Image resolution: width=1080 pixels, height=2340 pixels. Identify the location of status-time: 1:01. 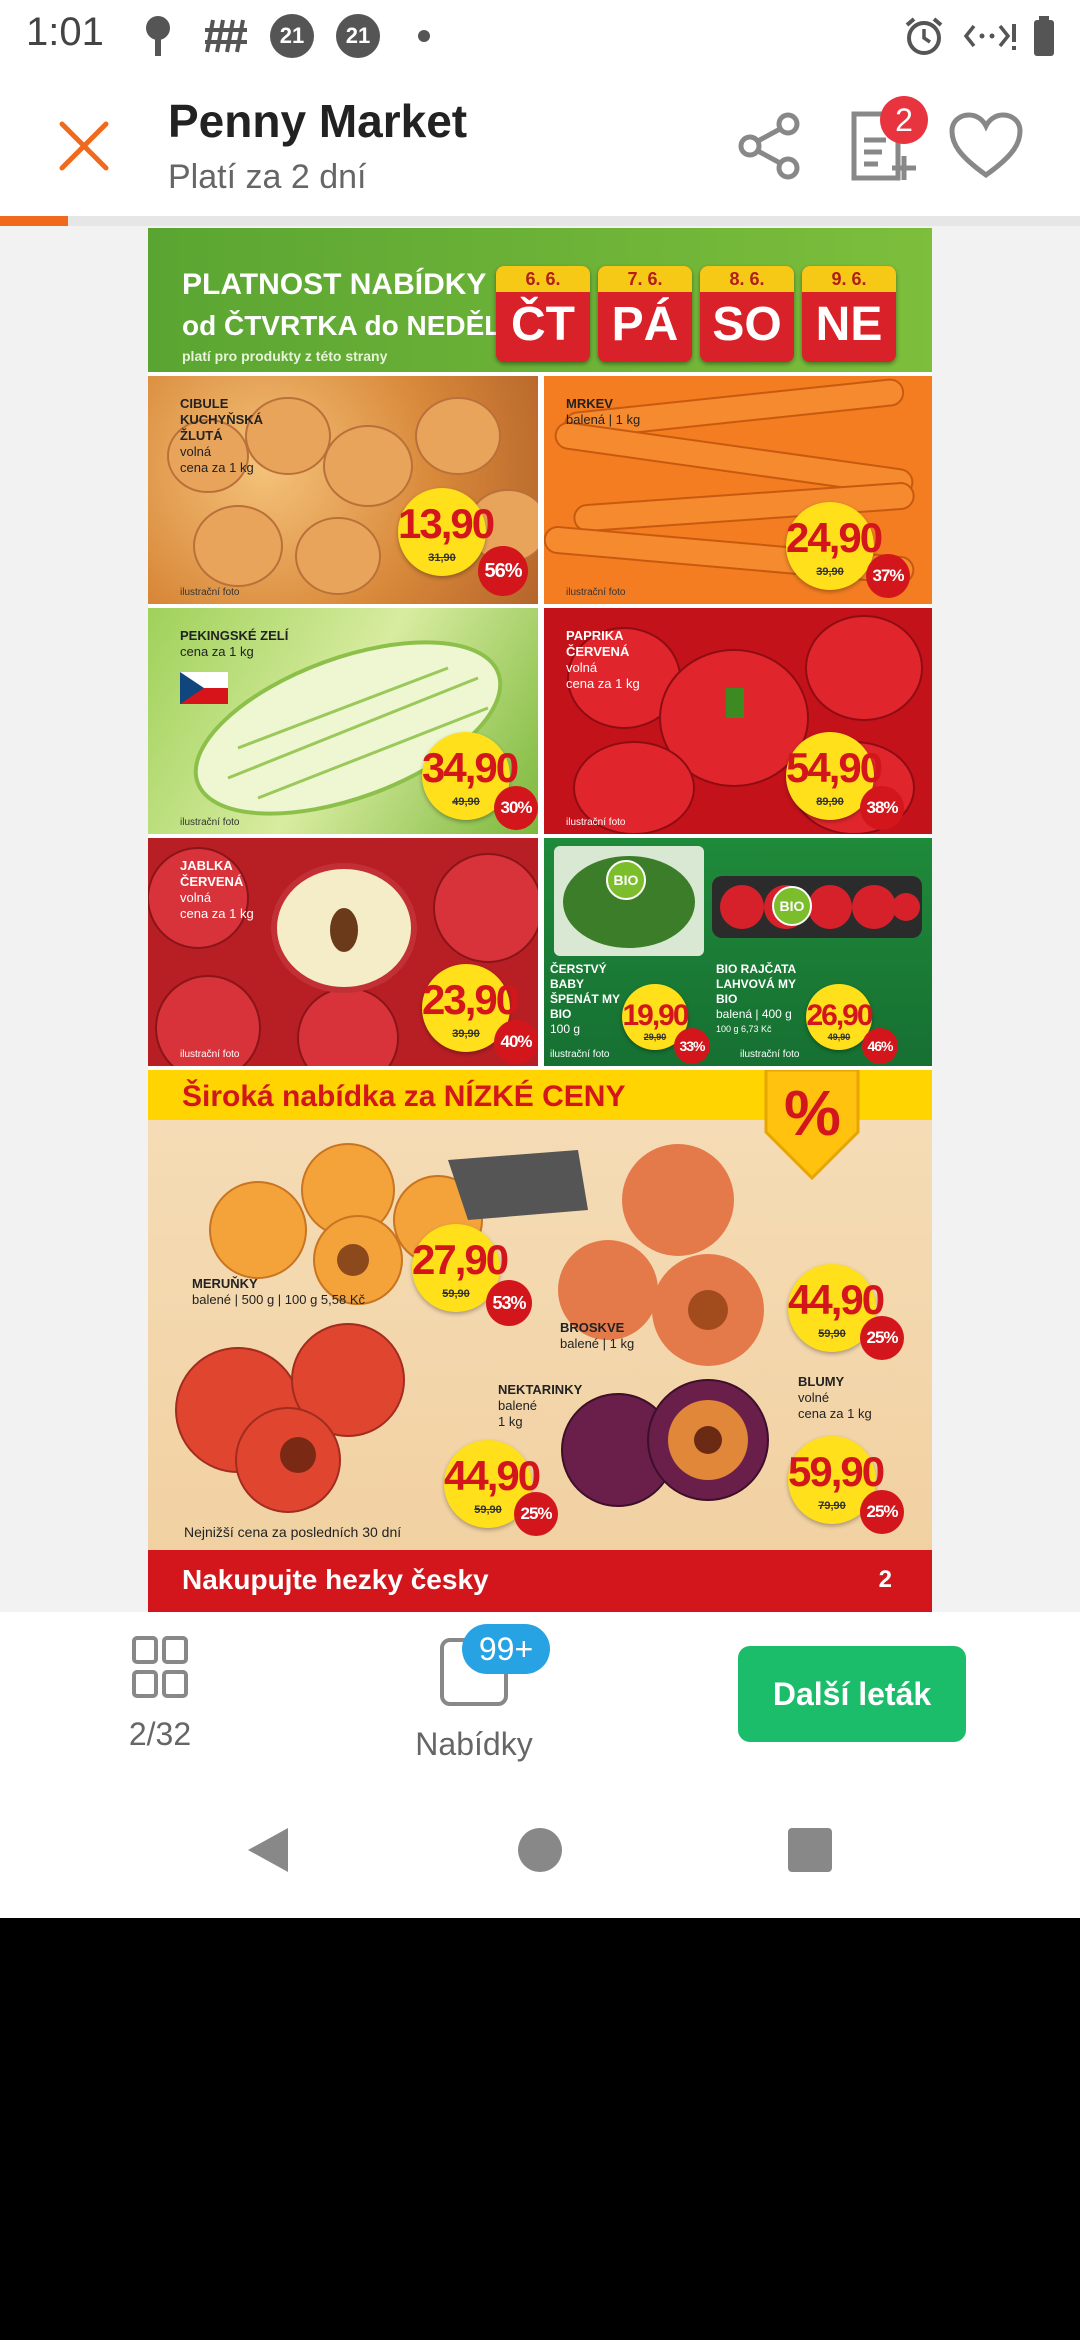
(65, 32).